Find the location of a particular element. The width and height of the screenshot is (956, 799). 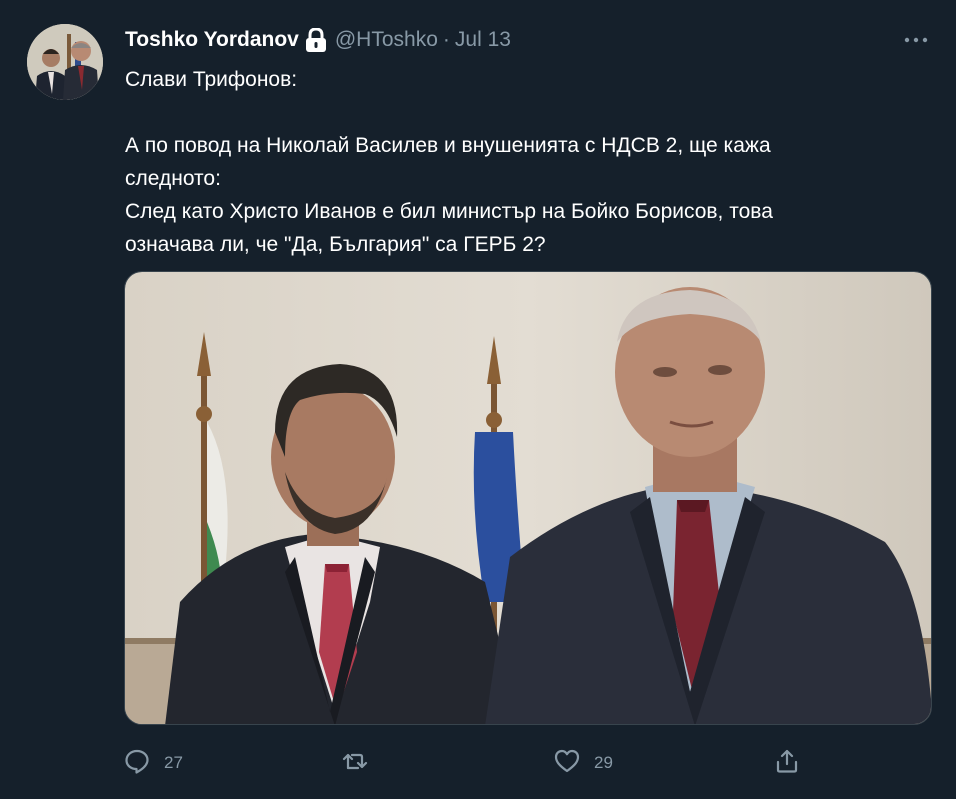

tweet-text-line: Слави Трифонов: is located at coordinates (211, 79).